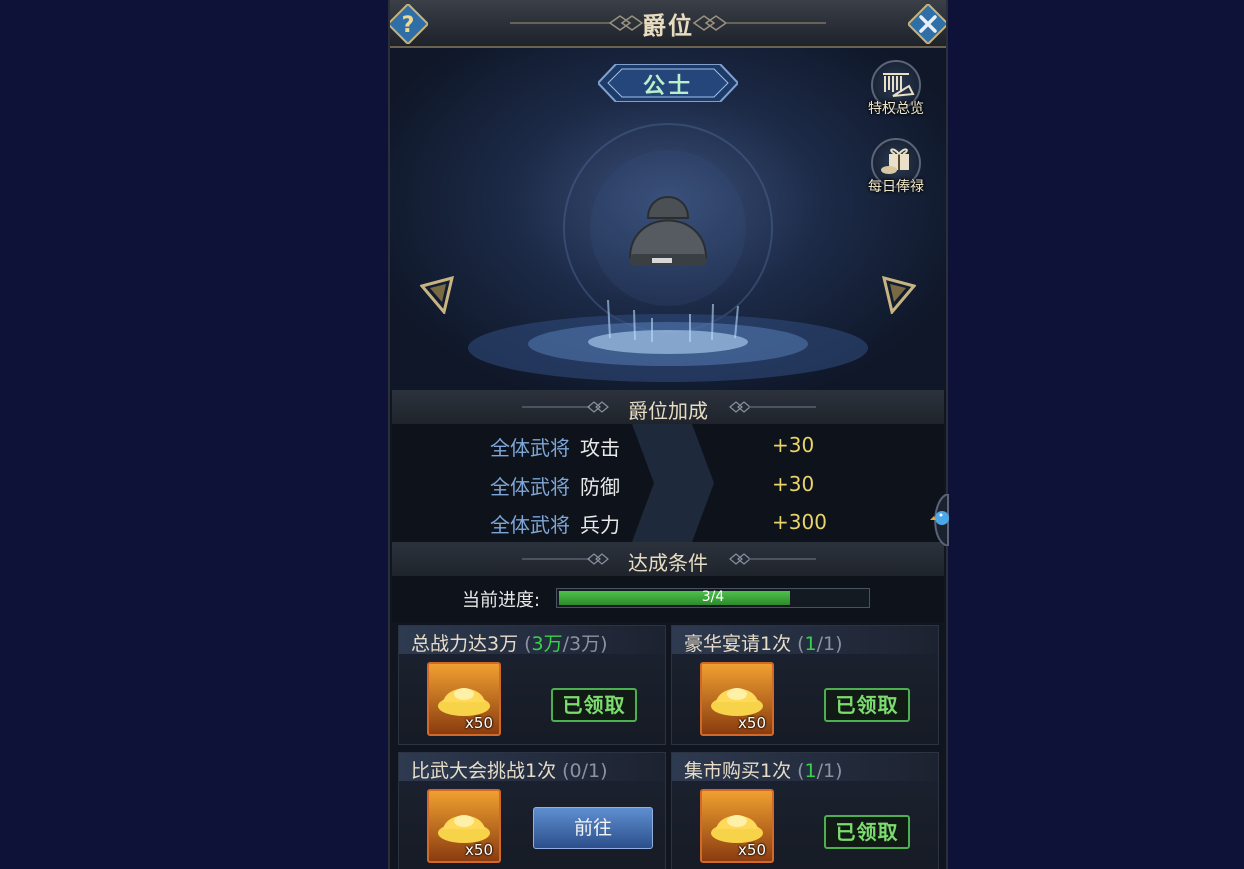 This screenshot has width=1244, height=869. What do you see at coordinates (896, 88) in the screenshot?
I see `privilege-overview-button: 特权总览` at bounding box center [896, 88].